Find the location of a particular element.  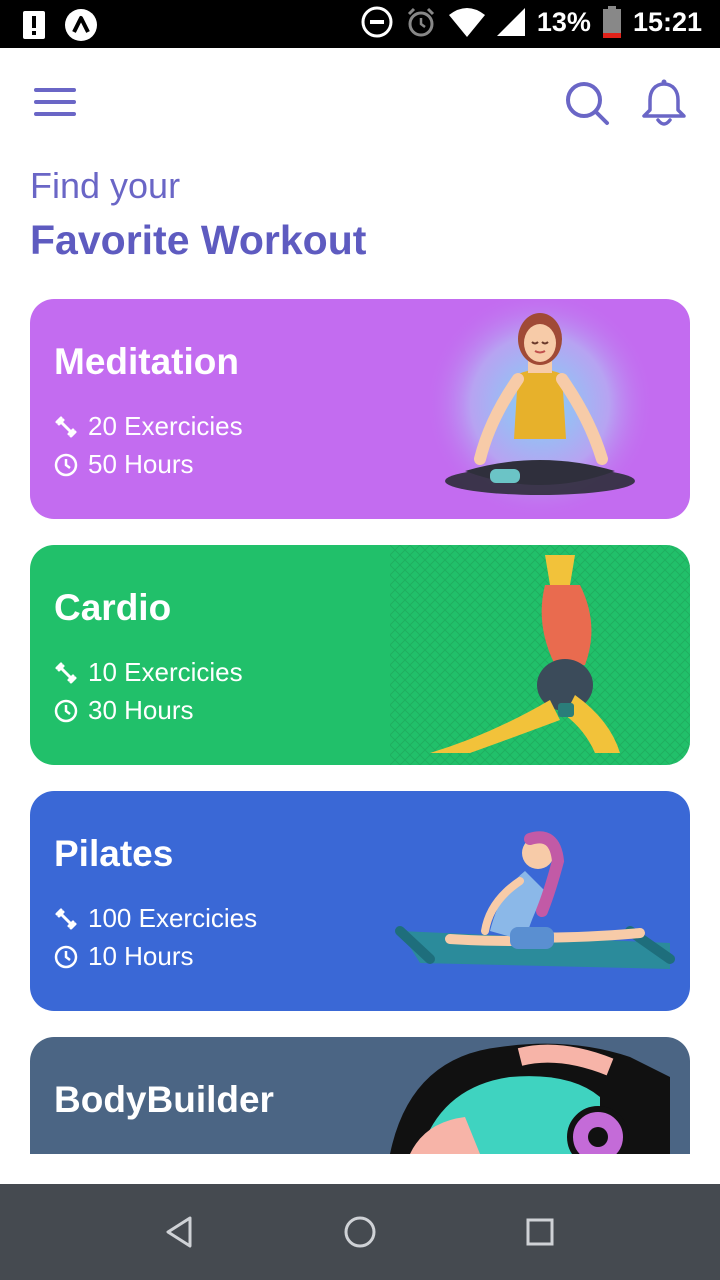

home-button is located at coordinates (360, 1232).